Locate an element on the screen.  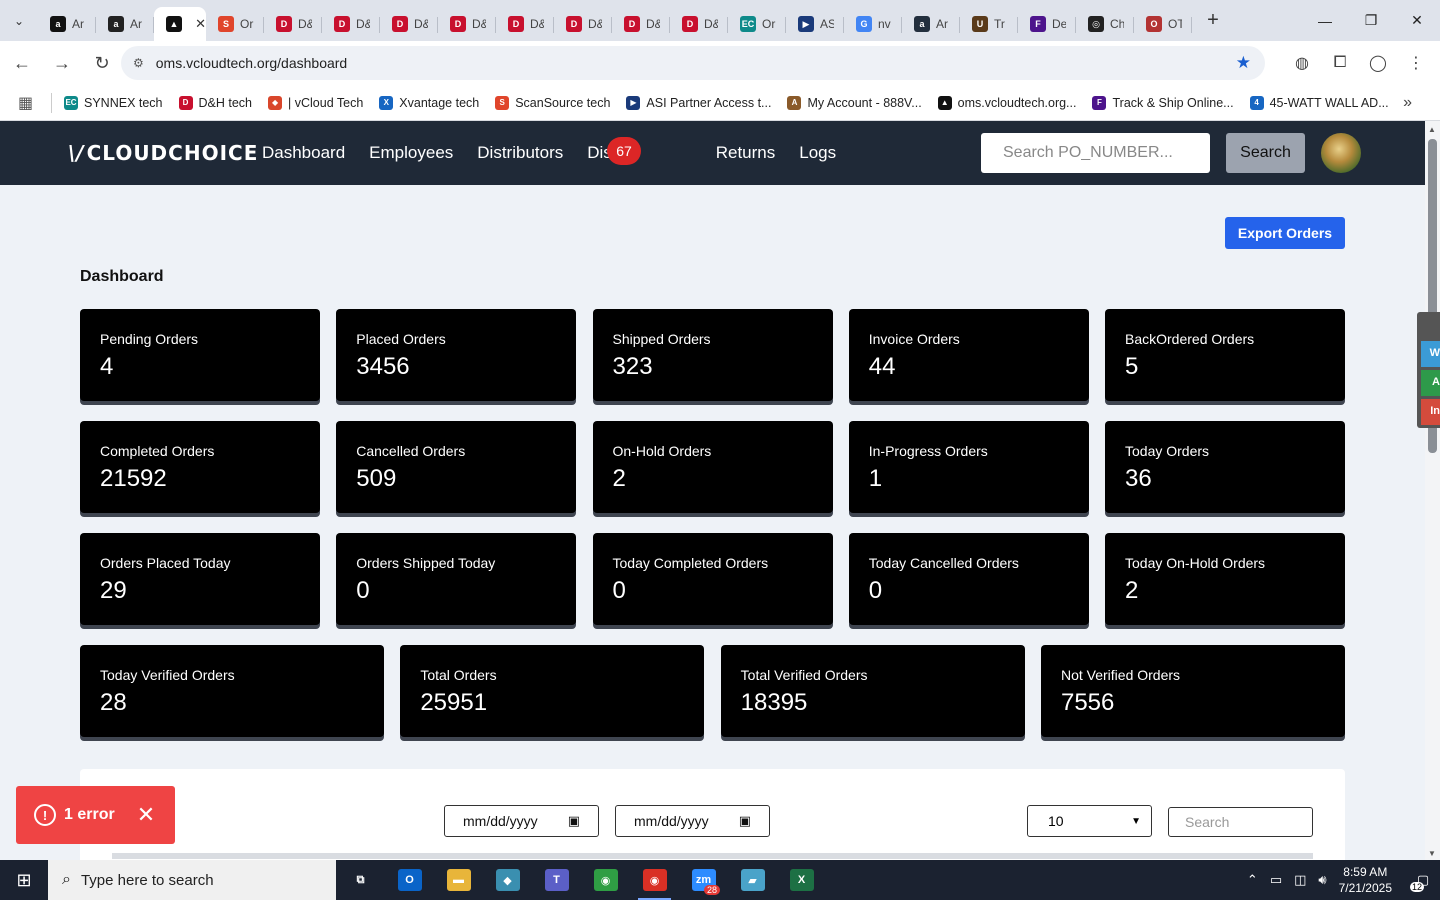
translate-icon: ◍ is located at coordinates (1302, 63).